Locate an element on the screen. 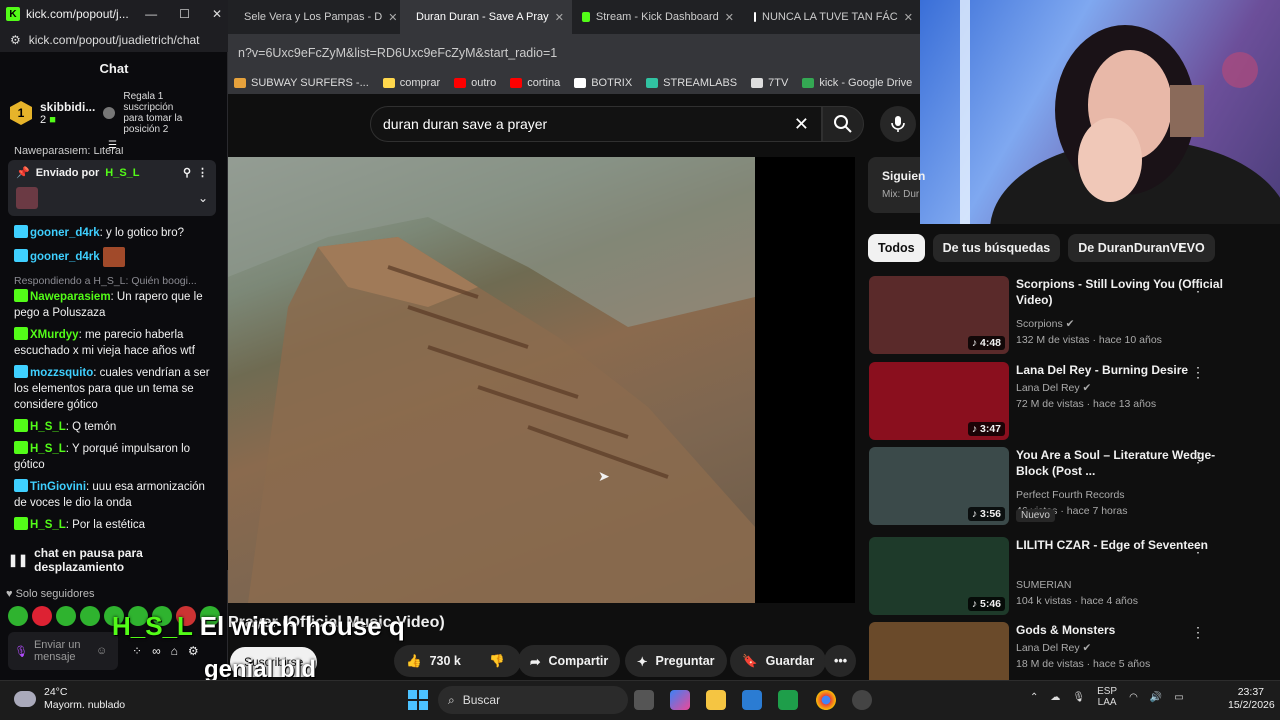 Image resolution: width=1280 pixels, height=720 pixels. copilot-icon is located at coordinates (680, 700).